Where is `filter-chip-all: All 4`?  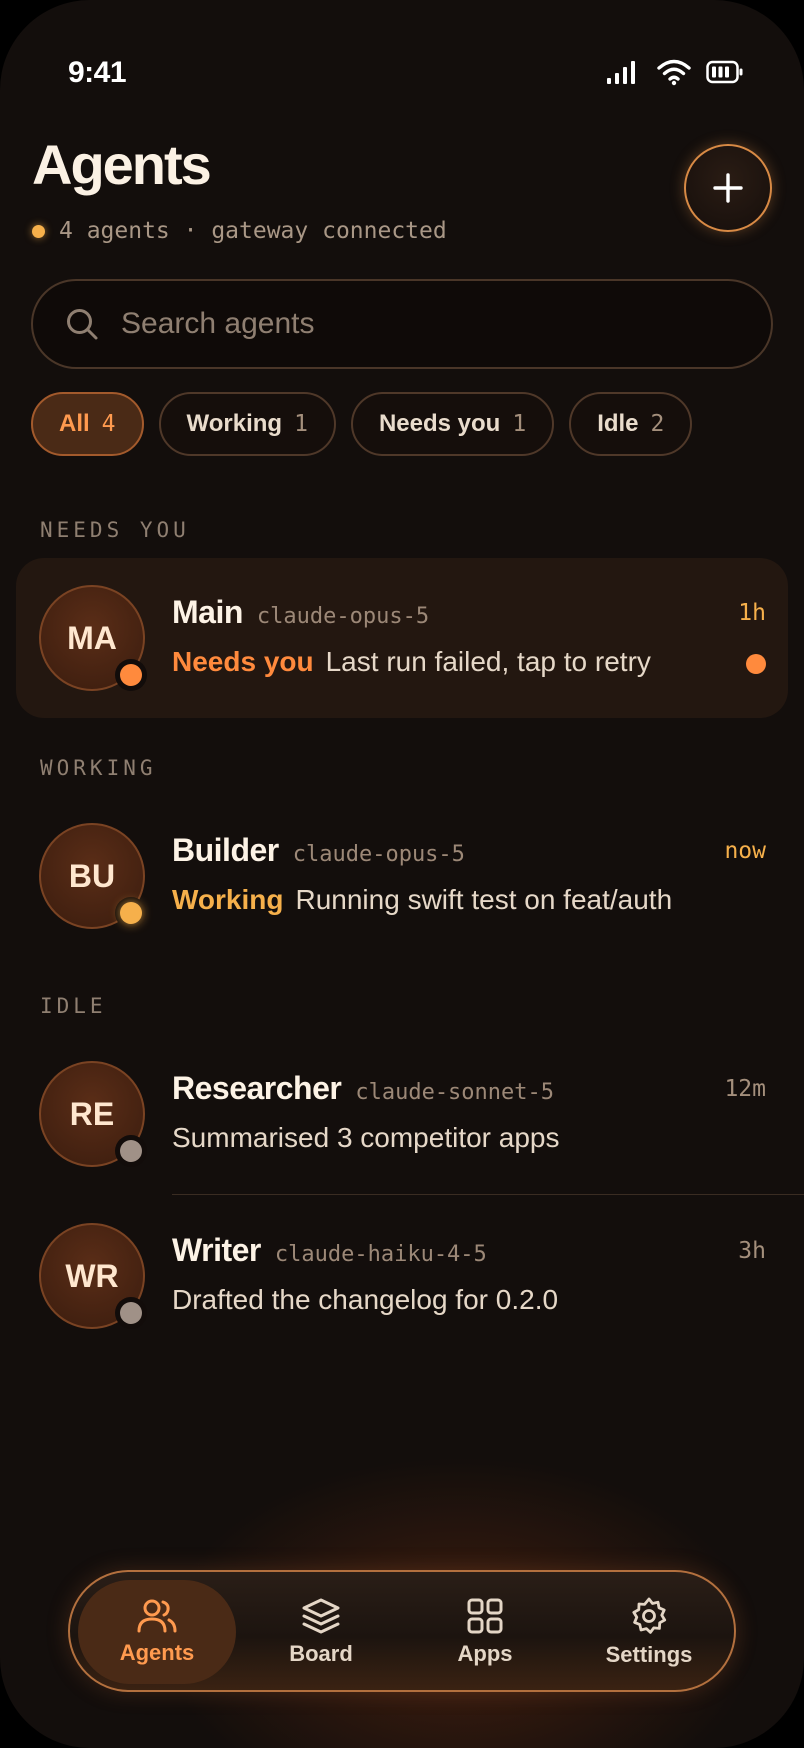 filter-chip-all: All 4 is located at coordinates (87, 424).